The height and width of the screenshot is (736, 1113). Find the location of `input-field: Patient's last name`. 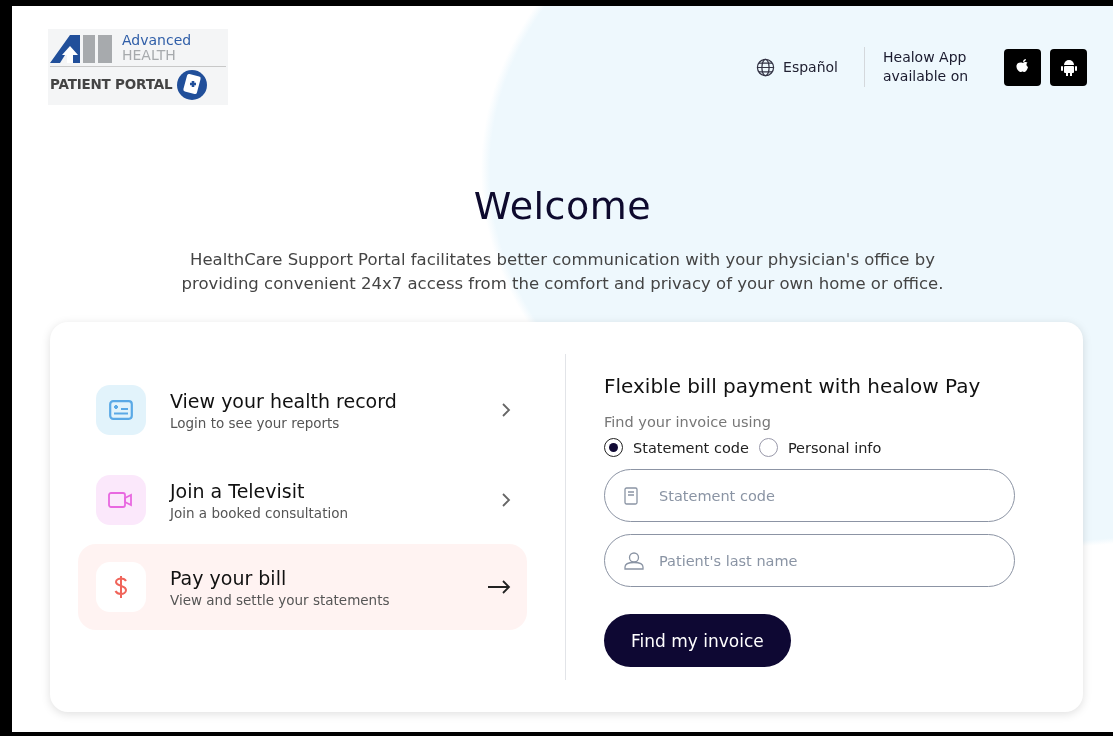

input-field: Patient's last name is located at coordinates (809, 560).